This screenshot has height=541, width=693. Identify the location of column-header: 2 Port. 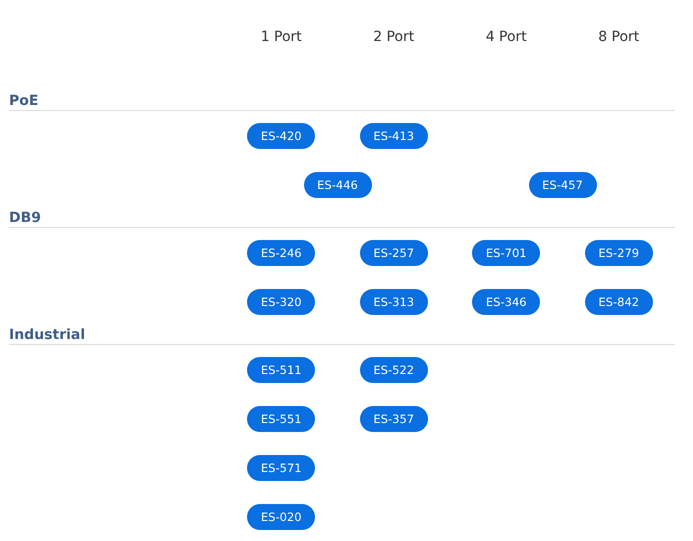
(394, 37).